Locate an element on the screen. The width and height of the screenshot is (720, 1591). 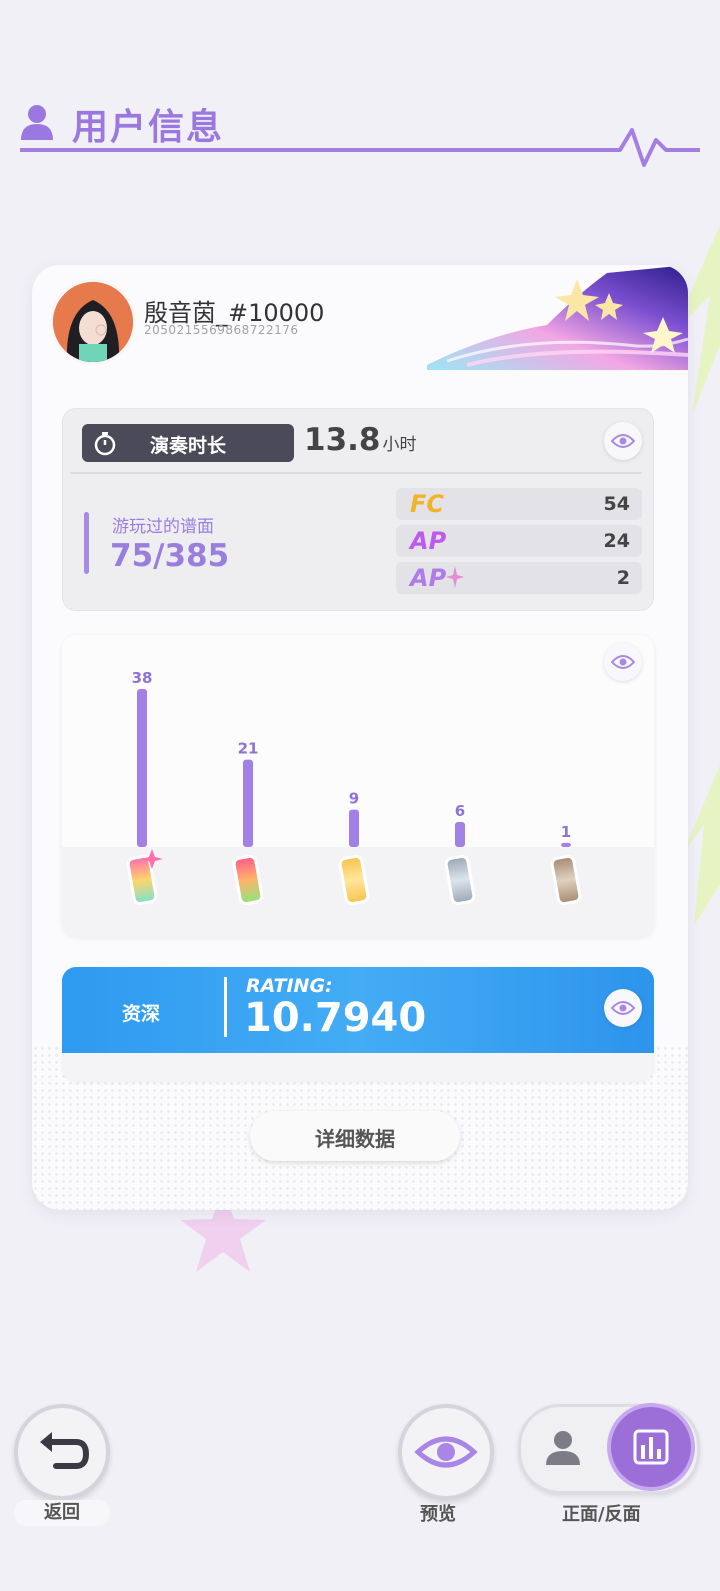
avatar-image is located at coordinates (93, 322).